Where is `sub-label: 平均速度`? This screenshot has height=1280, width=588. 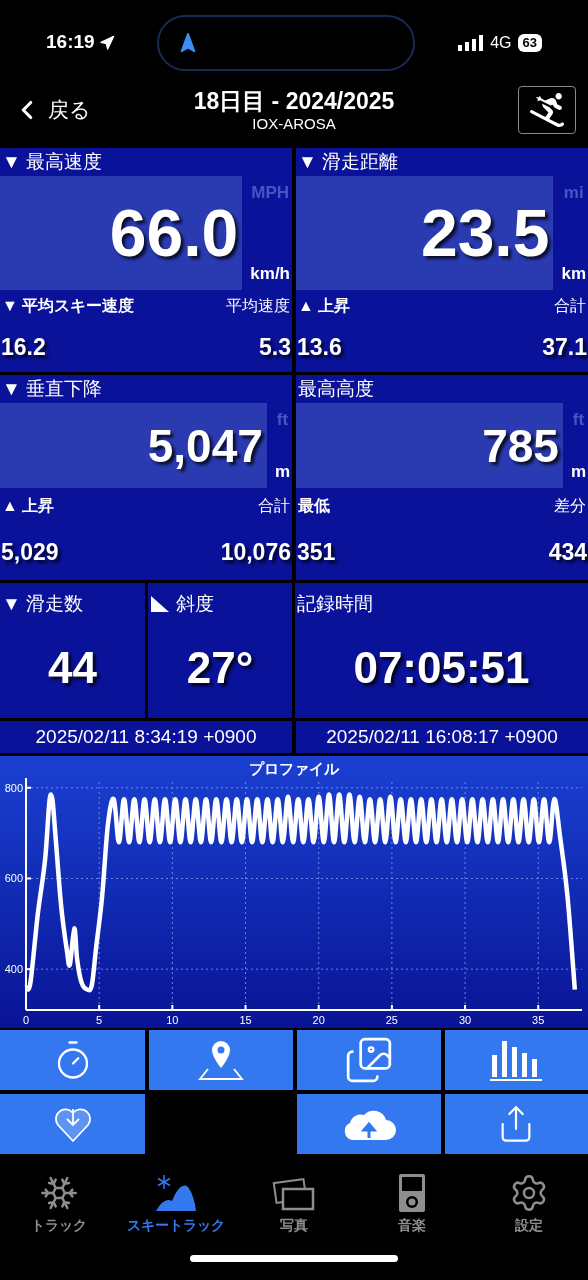 sub-label: 平均速度 is located at coordinates (258, 306).